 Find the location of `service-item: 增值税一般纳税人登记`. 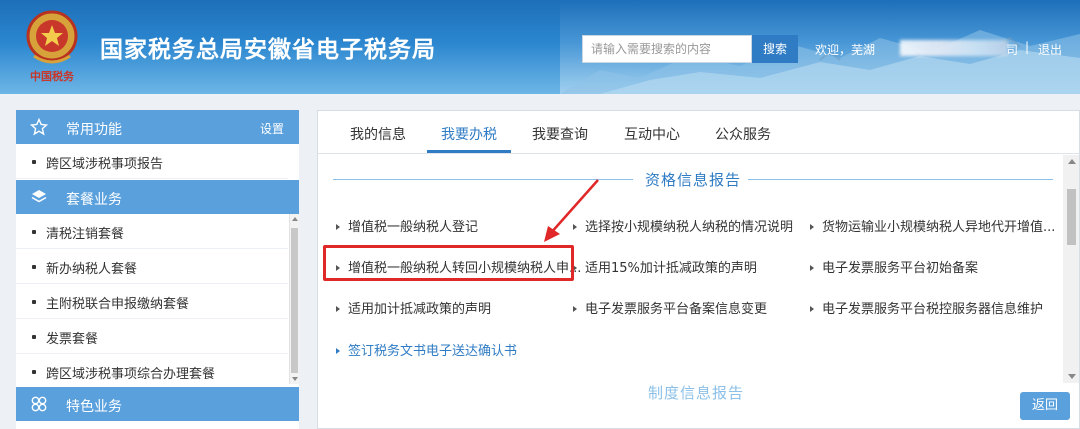

service-item: 增值税一般纳税人登记 is located at coordinates (407, 225).